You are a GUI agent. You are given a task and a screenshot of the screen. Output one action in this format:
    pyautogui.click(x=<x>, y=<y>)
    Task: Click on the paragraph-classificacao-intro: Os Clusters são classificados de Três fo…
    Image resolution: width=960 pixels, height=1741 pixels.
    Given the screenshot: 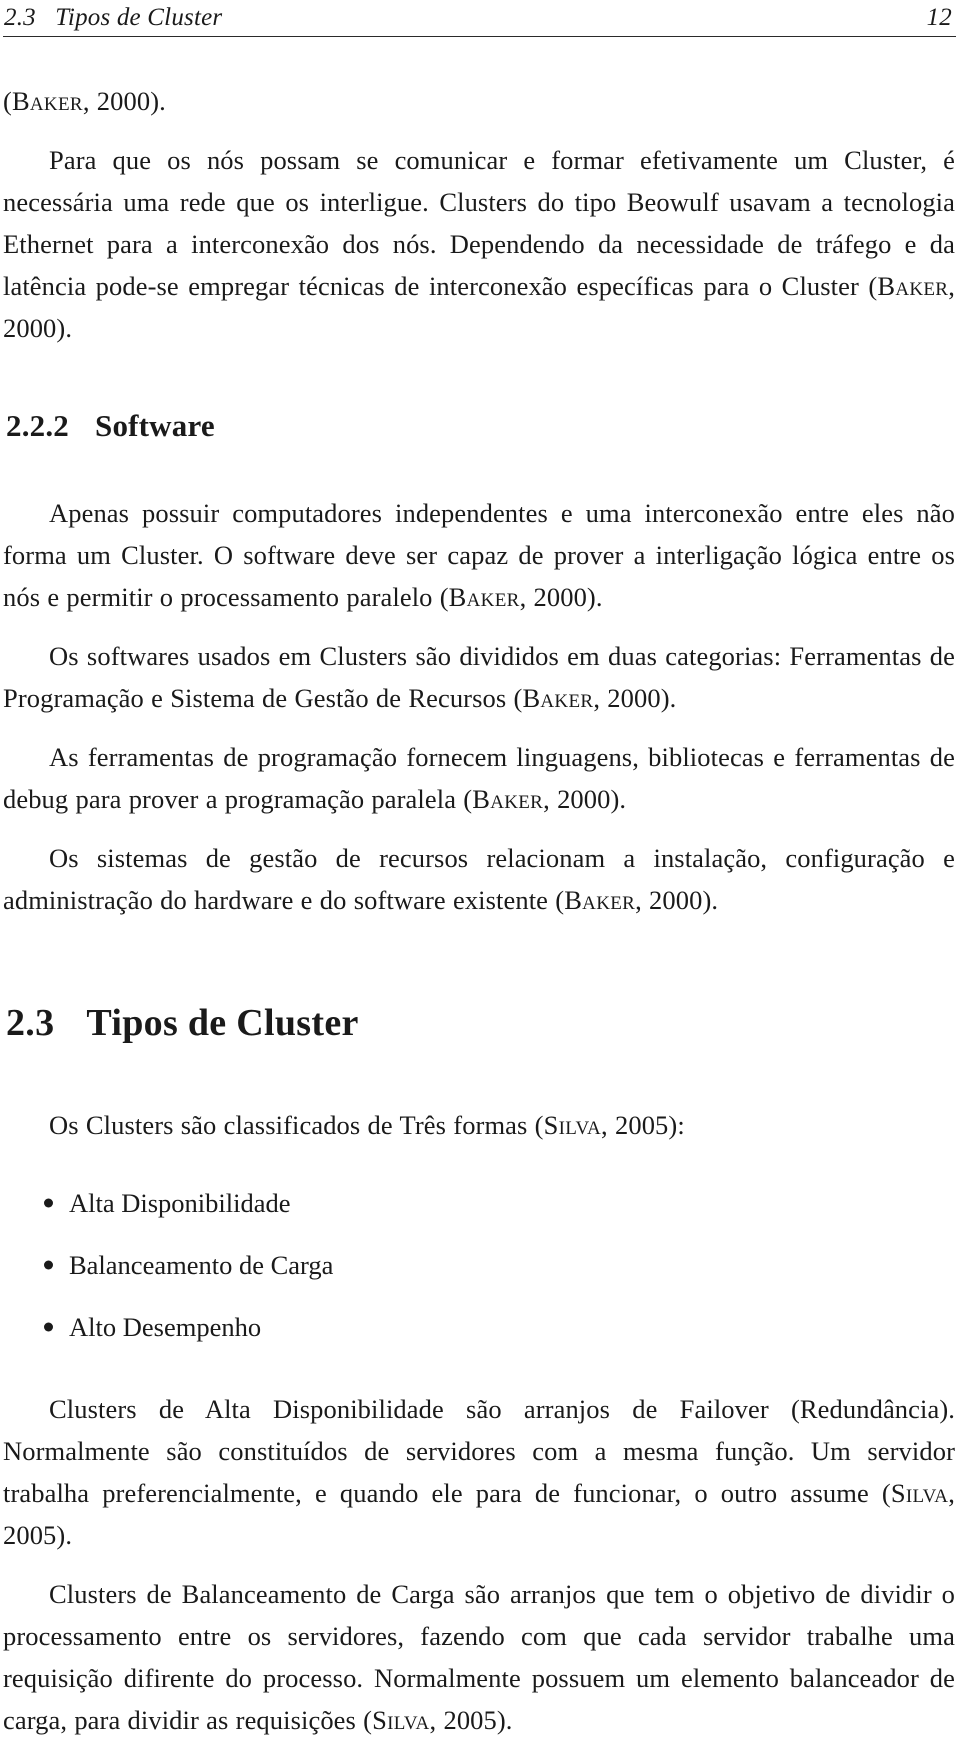 What is the action you would take?
    pyautogui.click(x=479, y=1125)
    